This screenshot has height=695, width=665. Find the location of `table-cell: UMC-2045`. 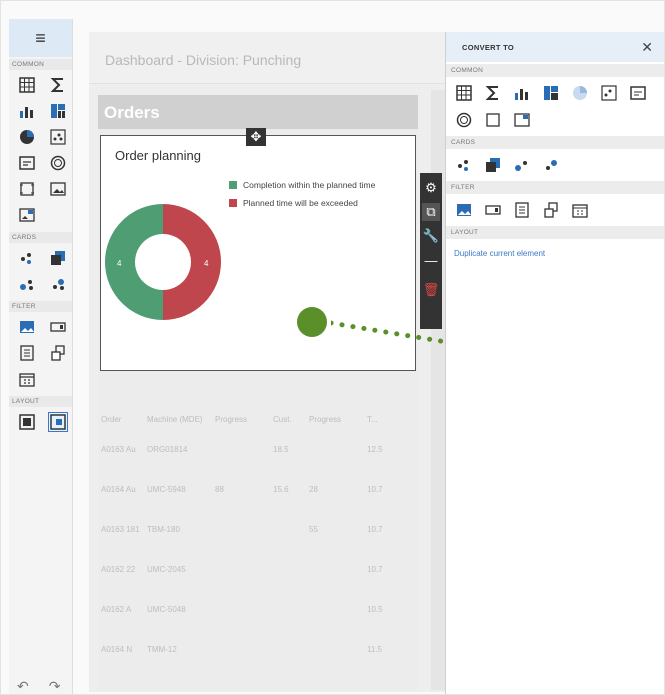

table-cell: UMC-2045 is located at coordinates (166, 569).